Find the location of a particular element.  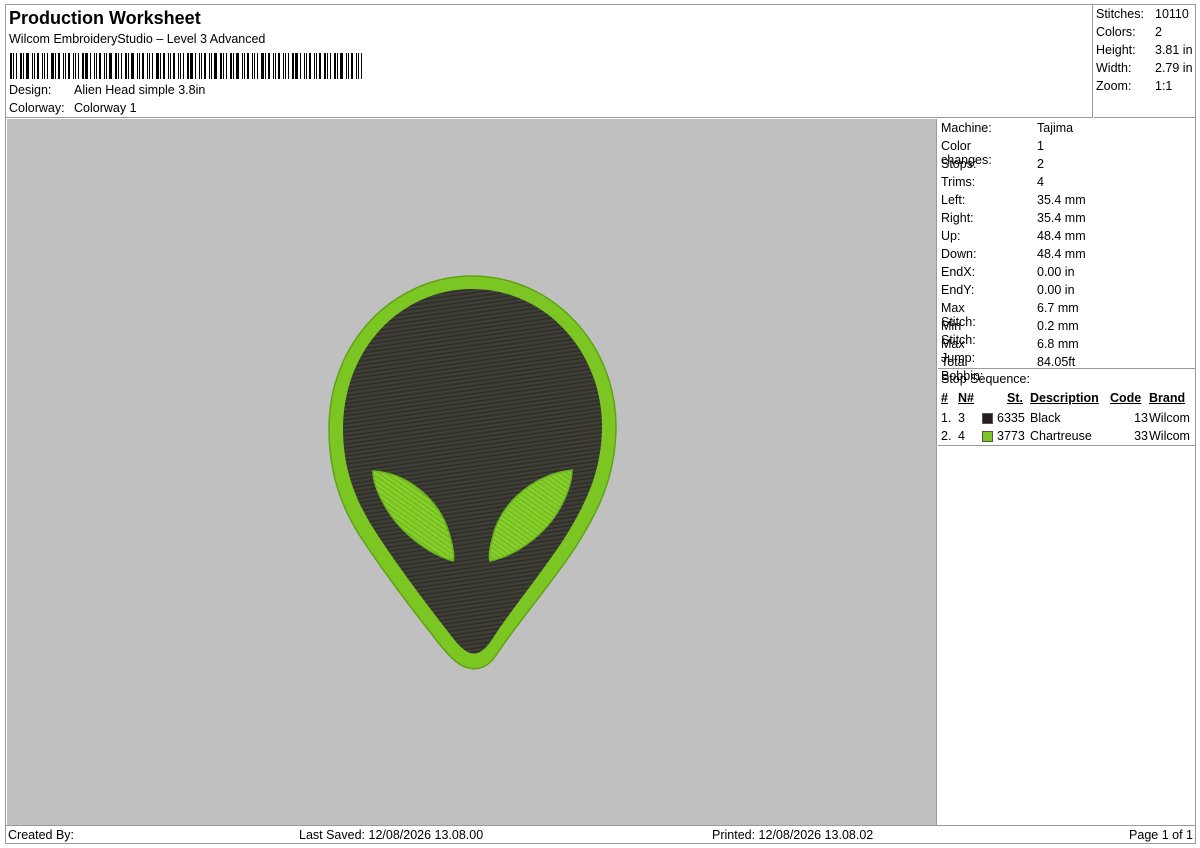

page-title: Production Worksheet is located at coordinates (105, 18).